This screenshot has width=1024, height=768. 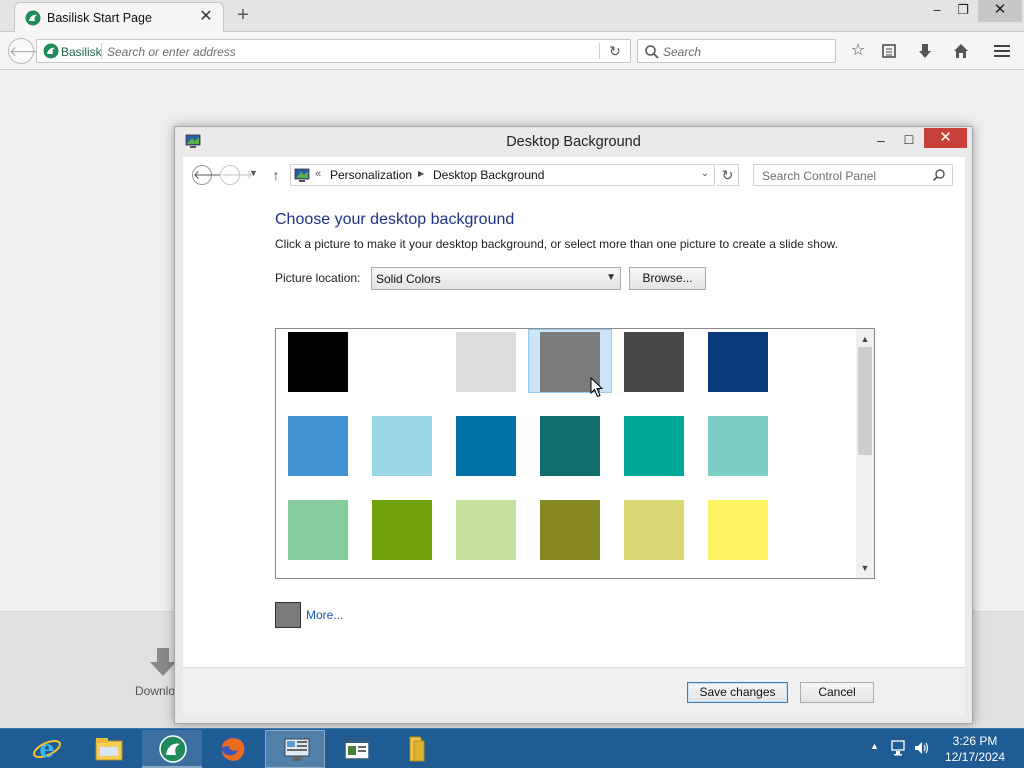 I want to click on cp-forward-button: 🡒, so click(x=236, y=175).